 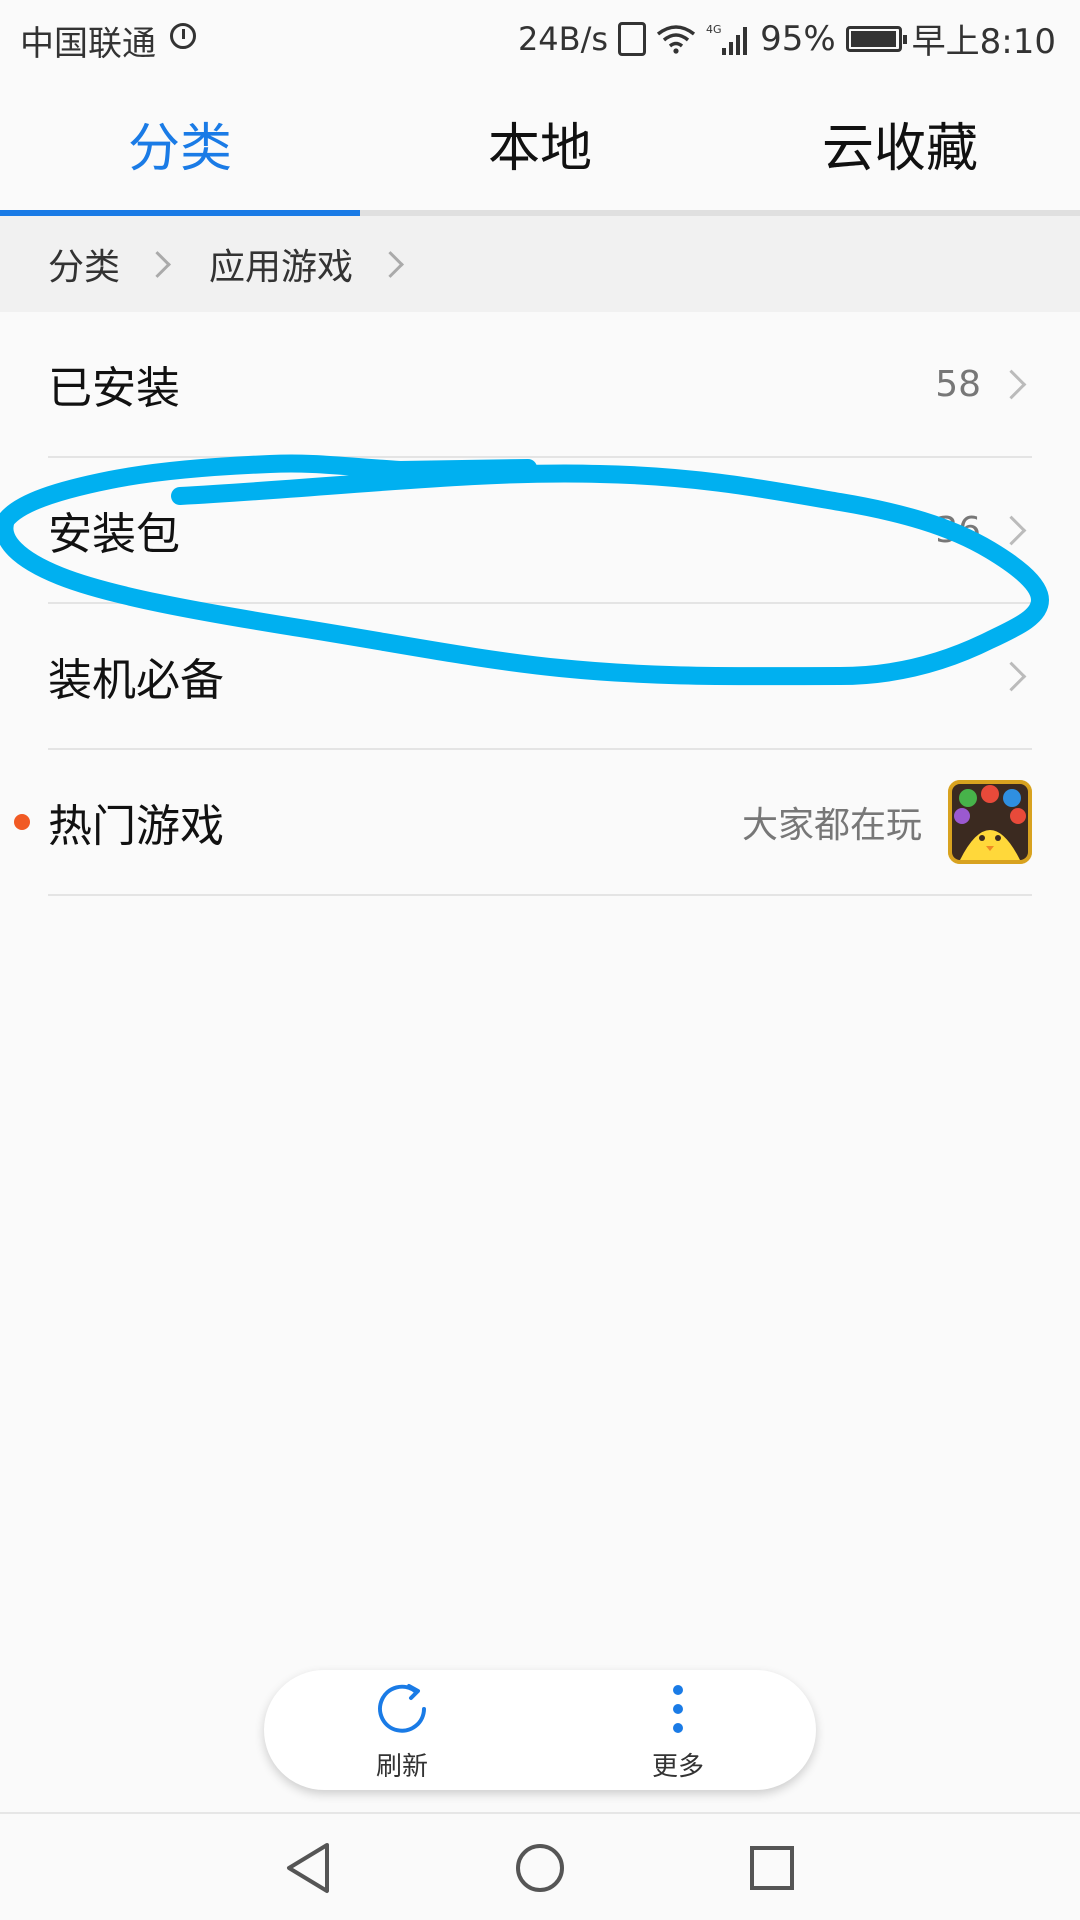 I want to click on tab-local: 本地, so click(x=540, y=143).